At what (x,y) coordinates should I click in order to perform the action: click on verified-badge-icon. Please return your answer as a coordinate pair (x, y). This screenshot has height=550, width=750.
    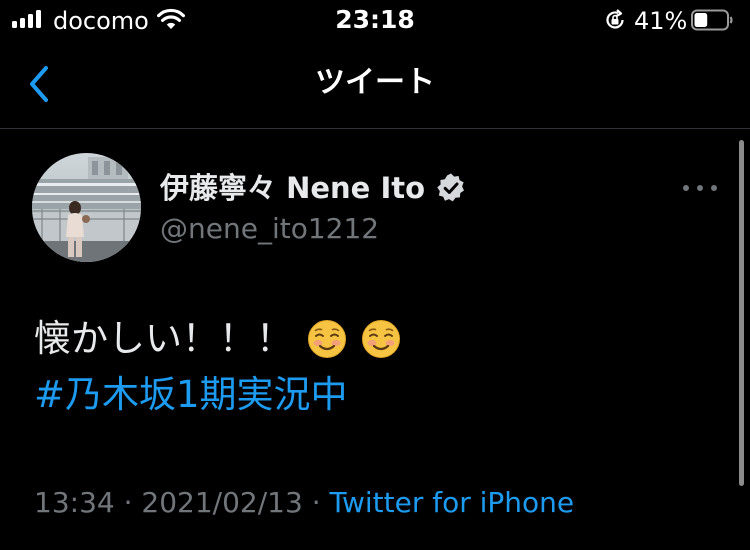
    Looking at the image, I should click on (451, 187).